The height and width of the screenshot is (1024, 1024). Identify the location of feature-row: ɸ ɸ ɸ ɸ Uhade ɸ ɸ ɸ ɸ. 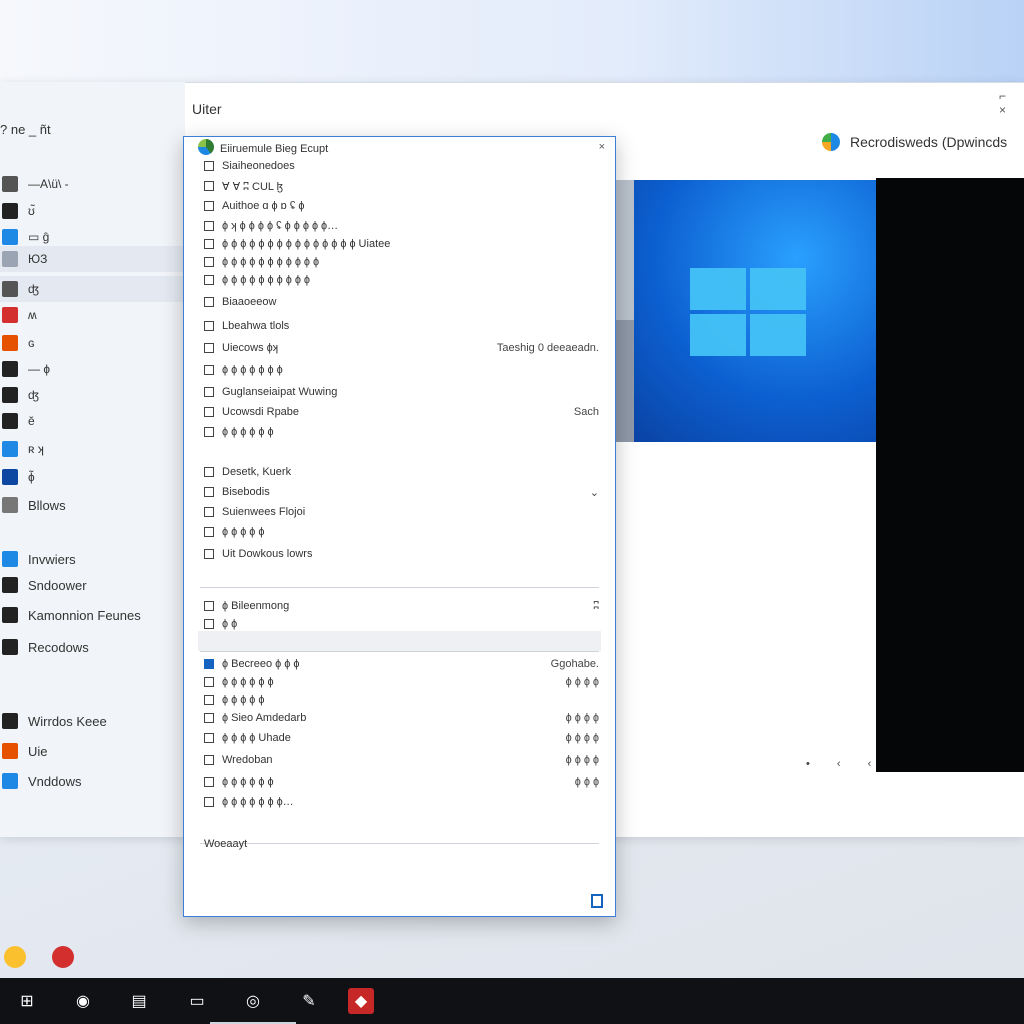
(401, 738).